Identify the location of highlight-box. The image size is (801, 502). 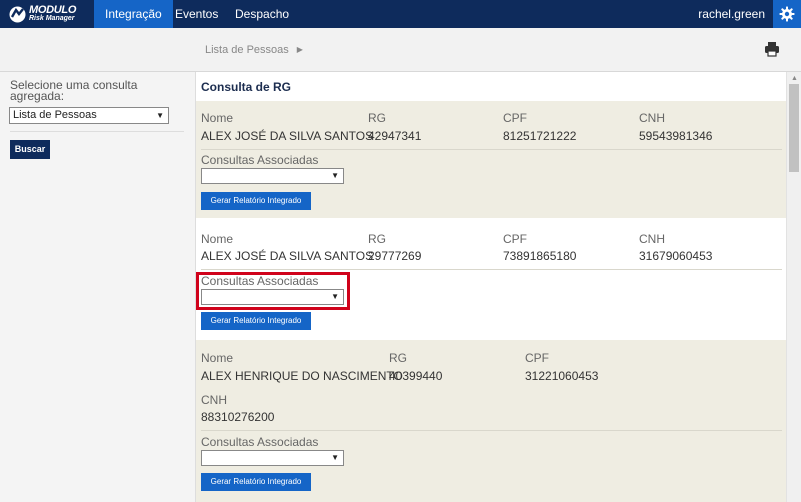
(273, 291).